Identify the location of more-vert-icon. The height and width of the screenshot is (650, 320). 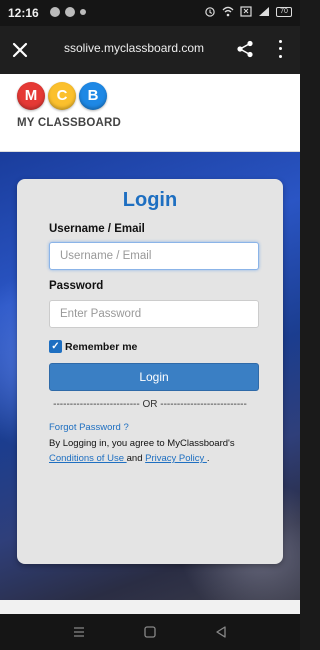
(280, 49).